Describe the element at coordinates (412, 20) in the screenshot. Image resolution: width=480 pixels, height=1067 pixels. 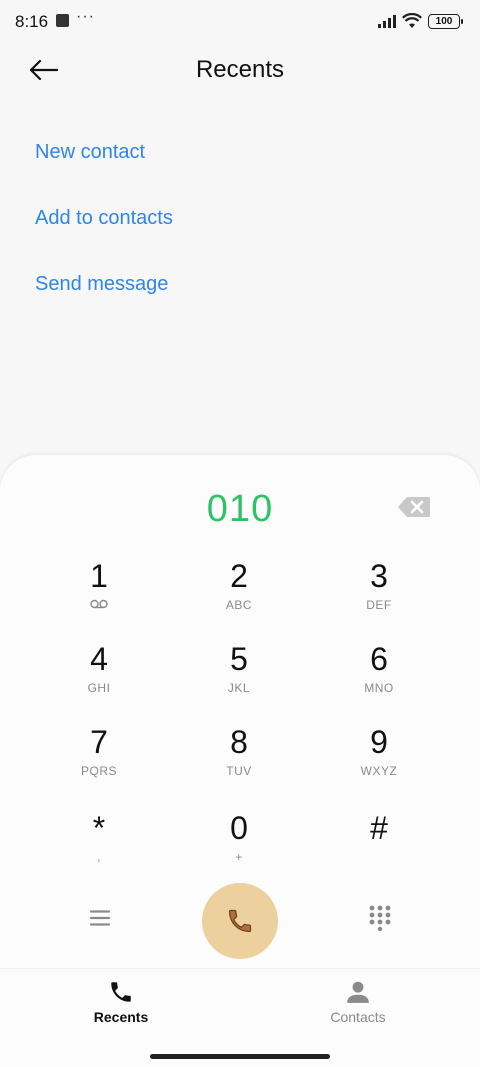
I see `wifi-icon` at that location.